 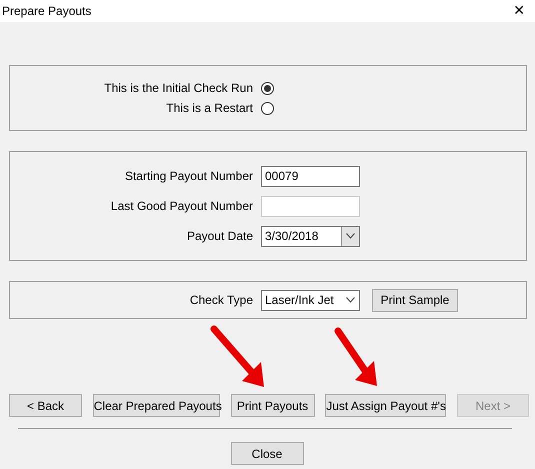 I want to click on dropdown: Laser/Ink Jet, so click(x=310, y=300).